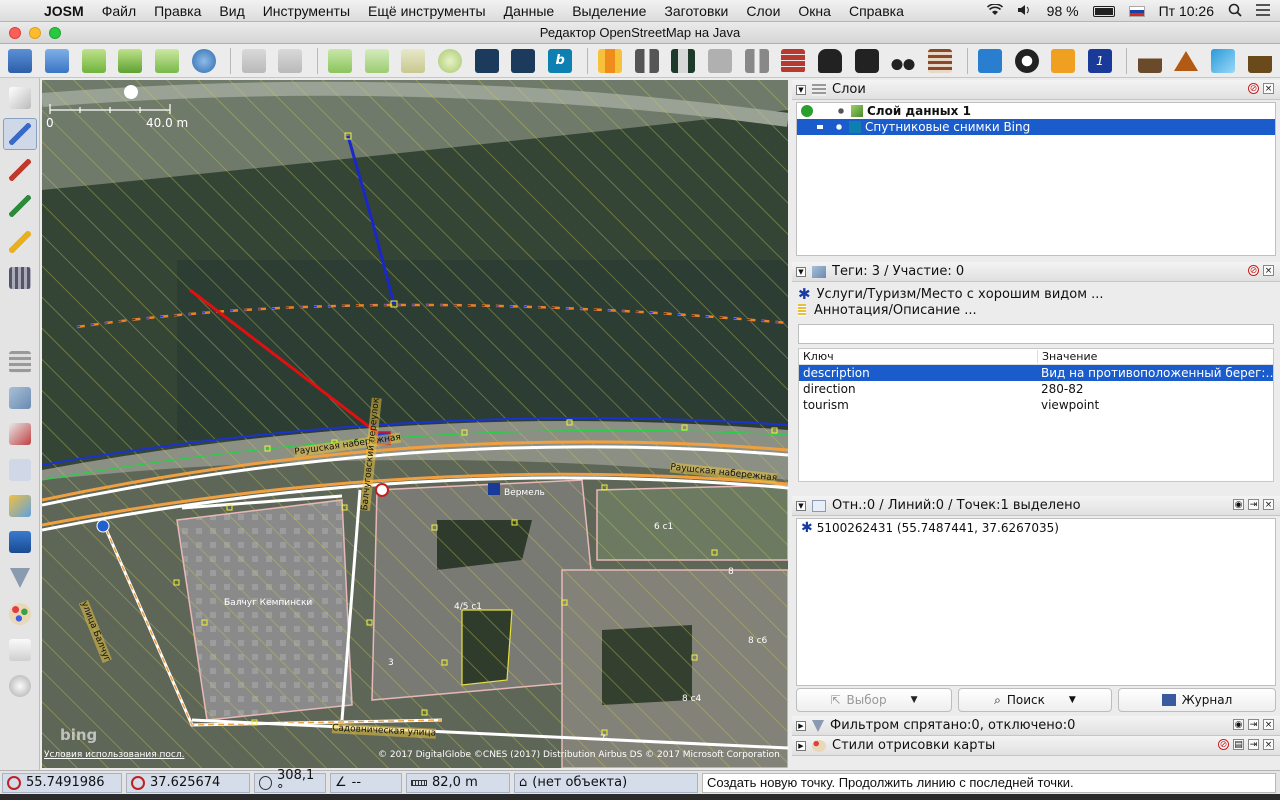 Image resolution: width=1280 pixels, height=800 pixels. I want to click on selection-item: ✱ 5100262431 (55.7487441, 37.6267035), so click(1036, 528).